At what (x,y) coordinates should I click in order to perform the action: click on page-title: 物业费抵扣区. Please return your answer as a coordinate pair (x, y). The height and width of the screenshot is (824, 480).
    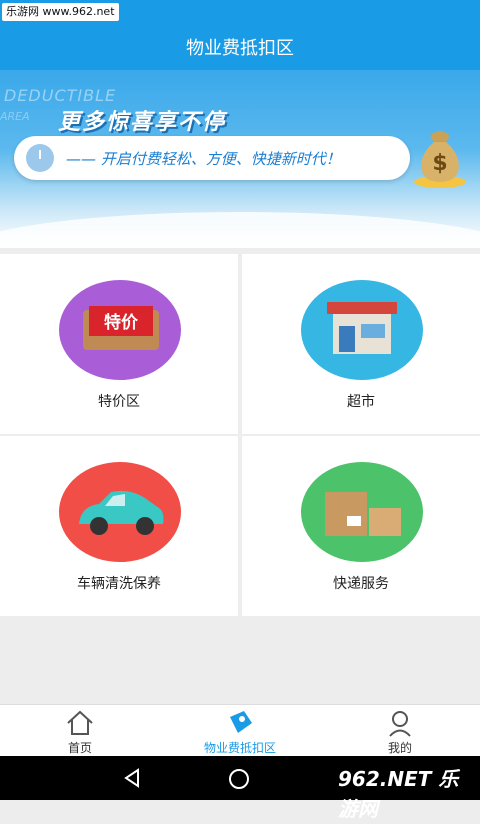
    Looking at the image, I should click on (240, 48).